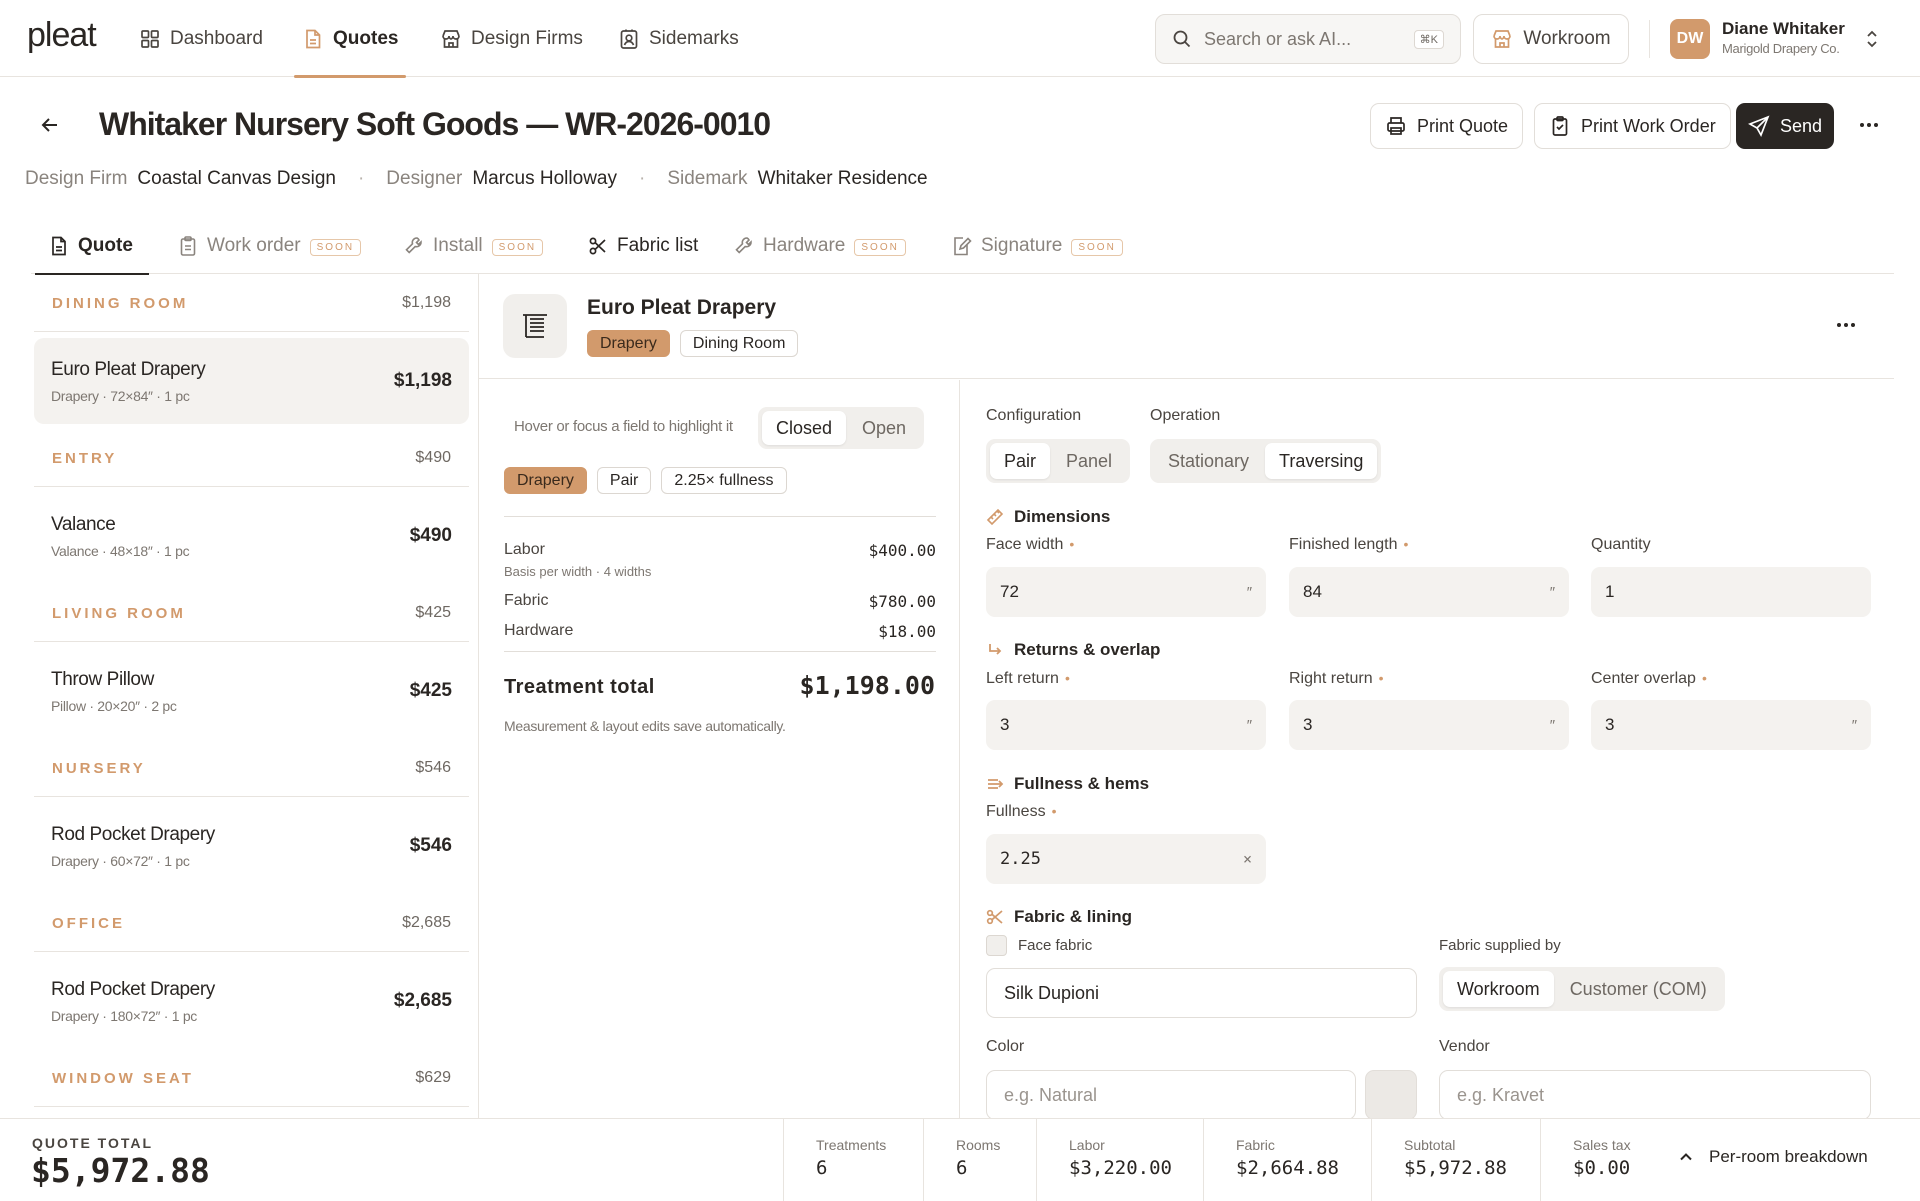 The width and height of the screenshot is (1920, 1201). What do you see at coordinates (1872, 39) in the screenshot?
I see `chevron-up-down-icon` at bounding box center [1872, 39].